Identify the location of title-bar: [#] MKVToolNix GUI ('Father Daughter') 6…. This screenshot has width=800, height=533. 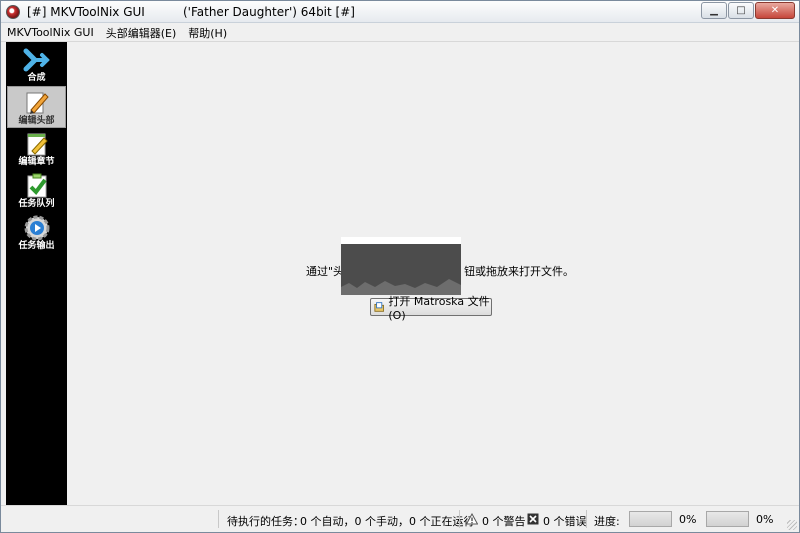
(400, 12).